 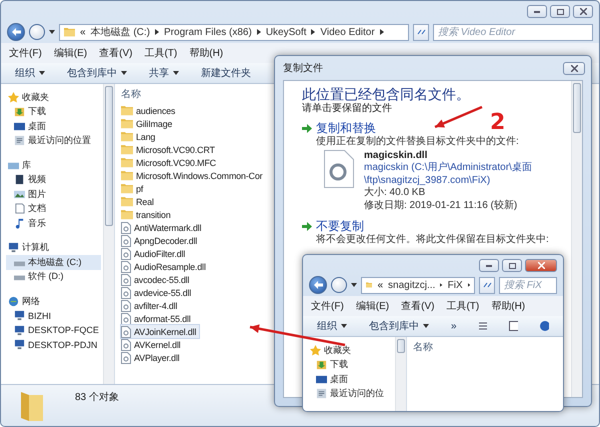 I want to click on nav-item: BIZHI, so click(x=53, y=315).